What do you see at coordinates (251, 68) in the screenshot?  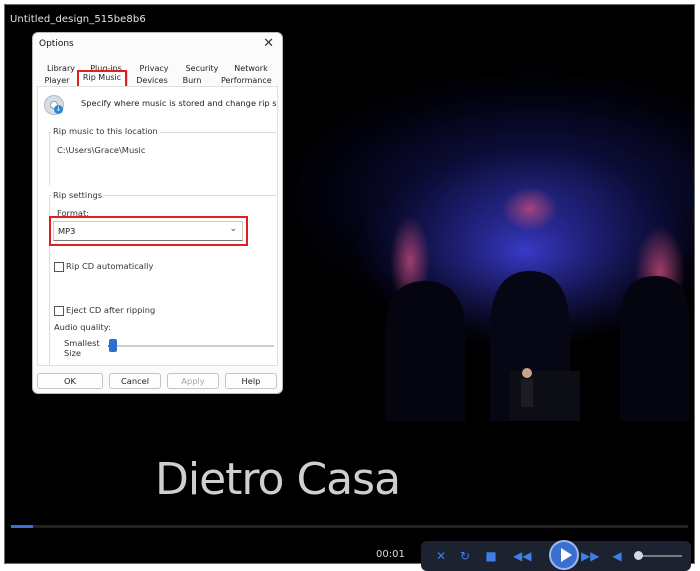 I see `tab-network: Network` at bounding box center [251, 68].